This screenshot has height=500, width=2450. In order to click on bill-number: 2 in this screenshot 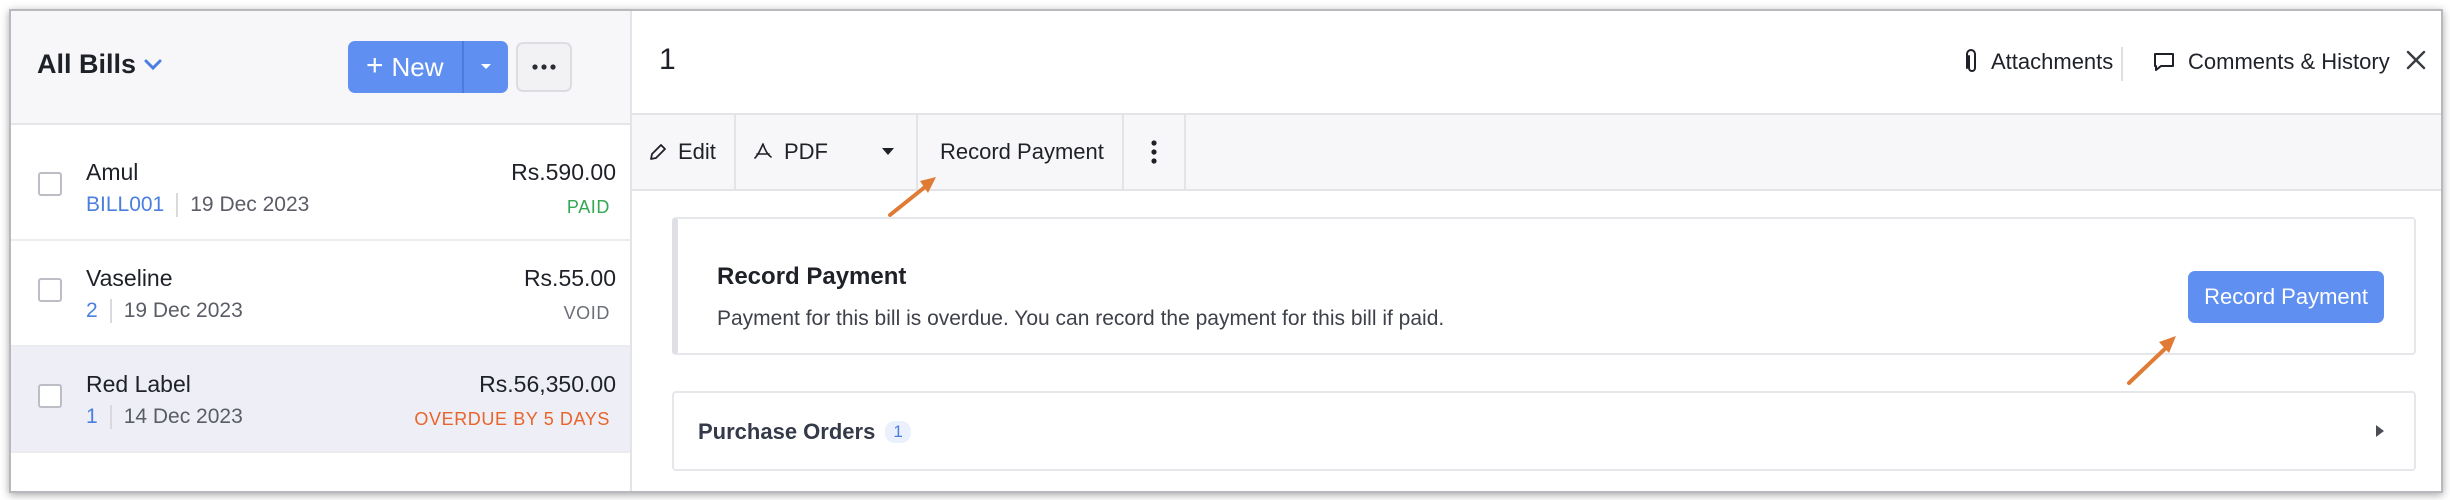, I will do `click(92, 310)`.